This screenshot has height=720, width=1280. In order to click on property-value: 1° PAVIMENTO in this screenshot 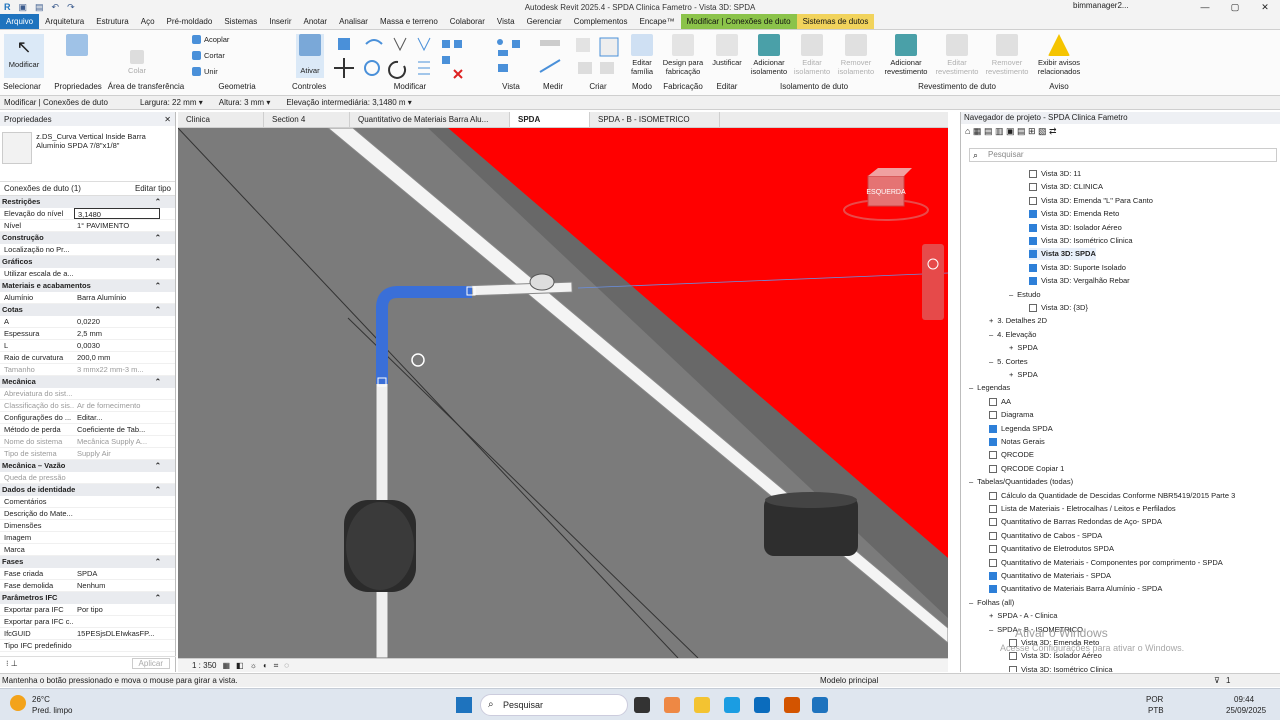, I will do `click(117, 225)`.